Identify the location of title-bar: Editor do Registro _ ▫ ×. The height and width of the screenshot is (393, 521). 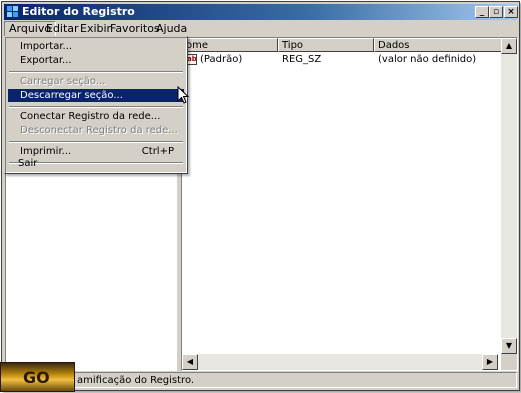
(261, 12).